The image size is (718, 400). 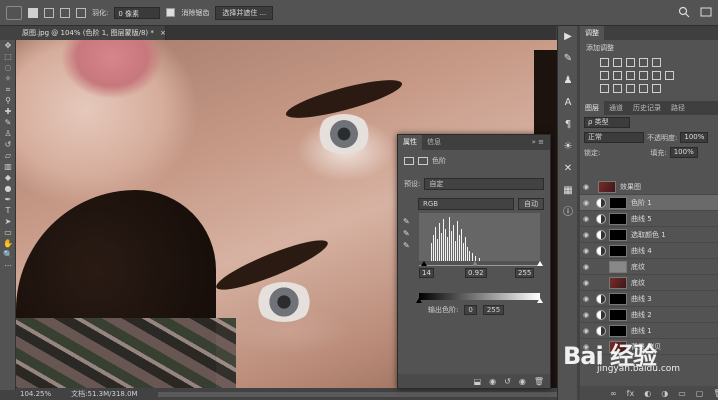 What do you see at coordinates (466, 204) in the screenshot?
I see `channel-select: RGB` at bounding box center [466, 204].